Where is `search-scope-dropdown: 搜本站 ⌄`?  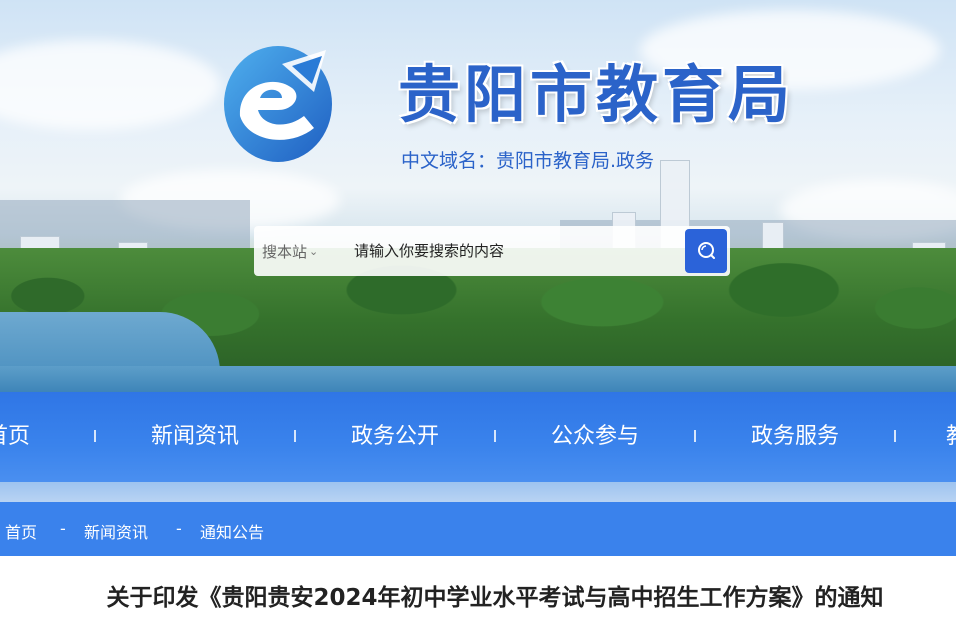 search-scope-dropdown: 搜本站 ⌄ is located at coordinates (294, 251).